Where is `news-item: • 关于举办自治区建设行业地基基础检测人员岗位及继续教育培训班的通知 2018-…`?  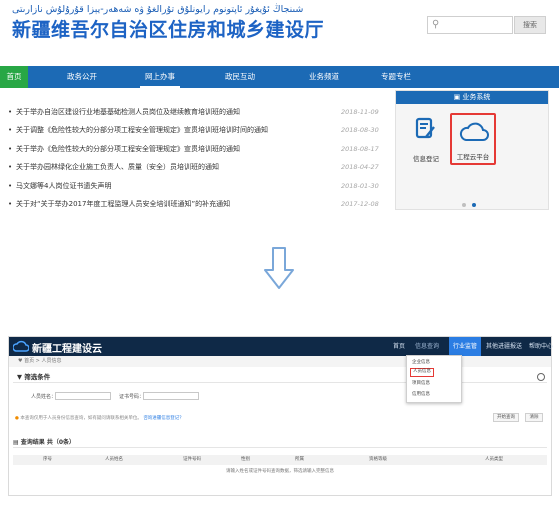
news-item: • 关于举办自治区建设行业地基基础检测人员岗位及继续教育培训班的通知 2018-… is located at coordinates (200, 112).